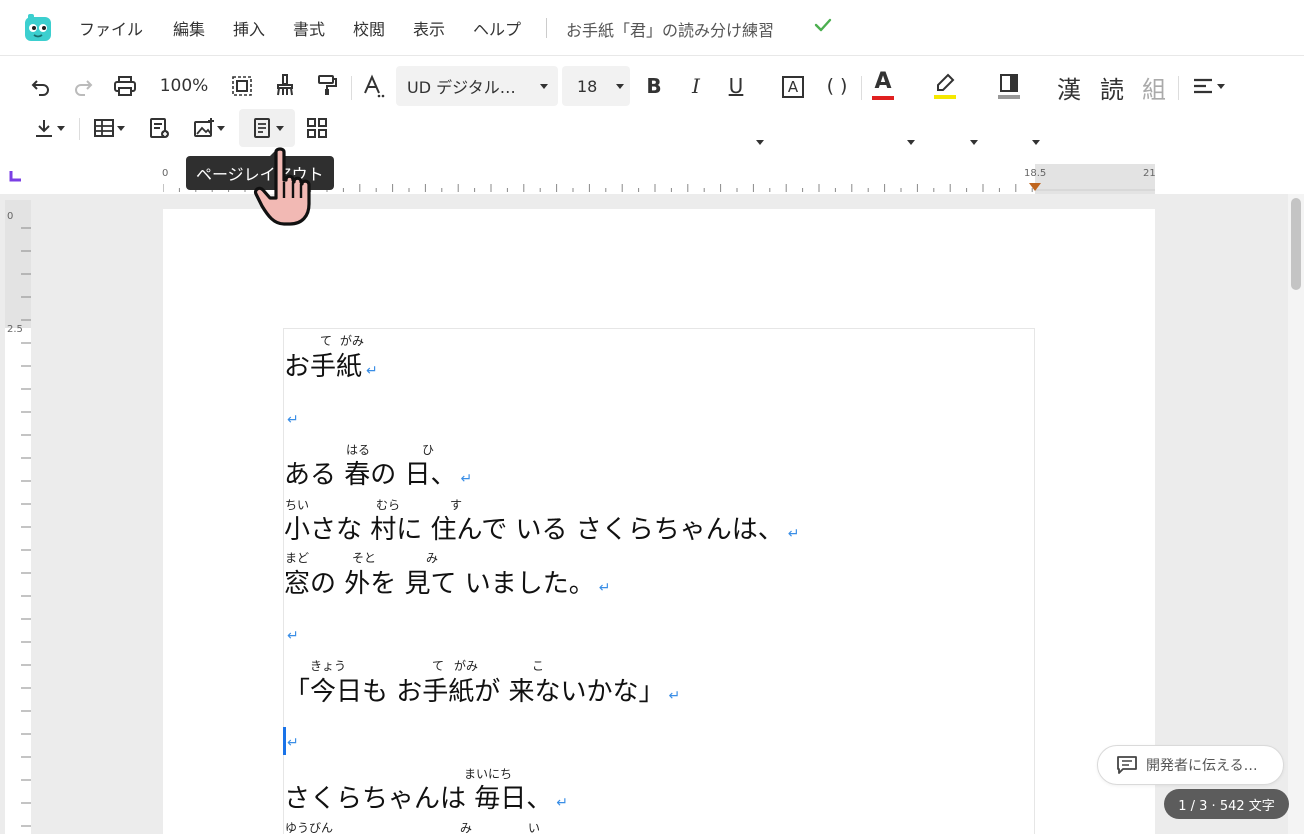  Describe the element at coordinates (369, 28) in the screenshot. I see `menu-review: 校閲` at that location.